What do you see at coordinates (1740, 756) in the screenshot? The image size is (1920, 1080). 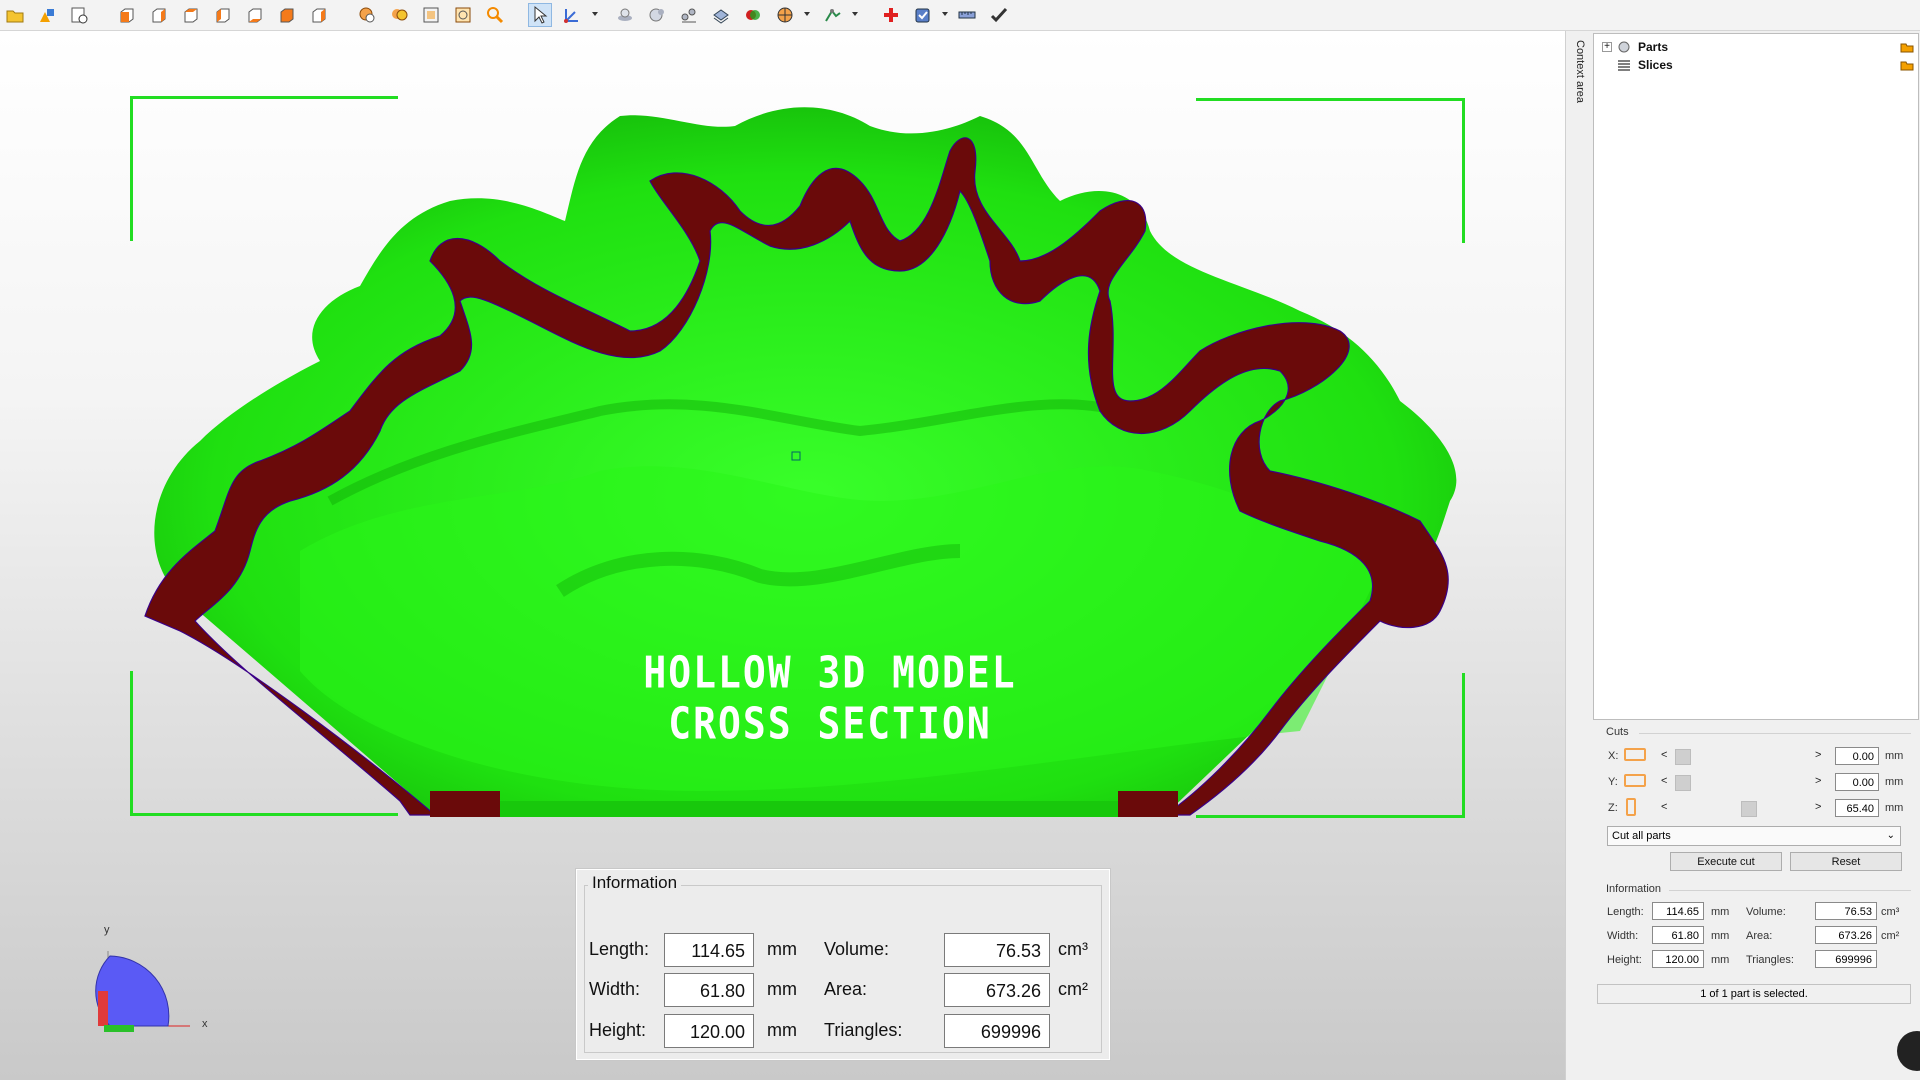 I see `cut-x-slider` at bounding box center [1740, 756].